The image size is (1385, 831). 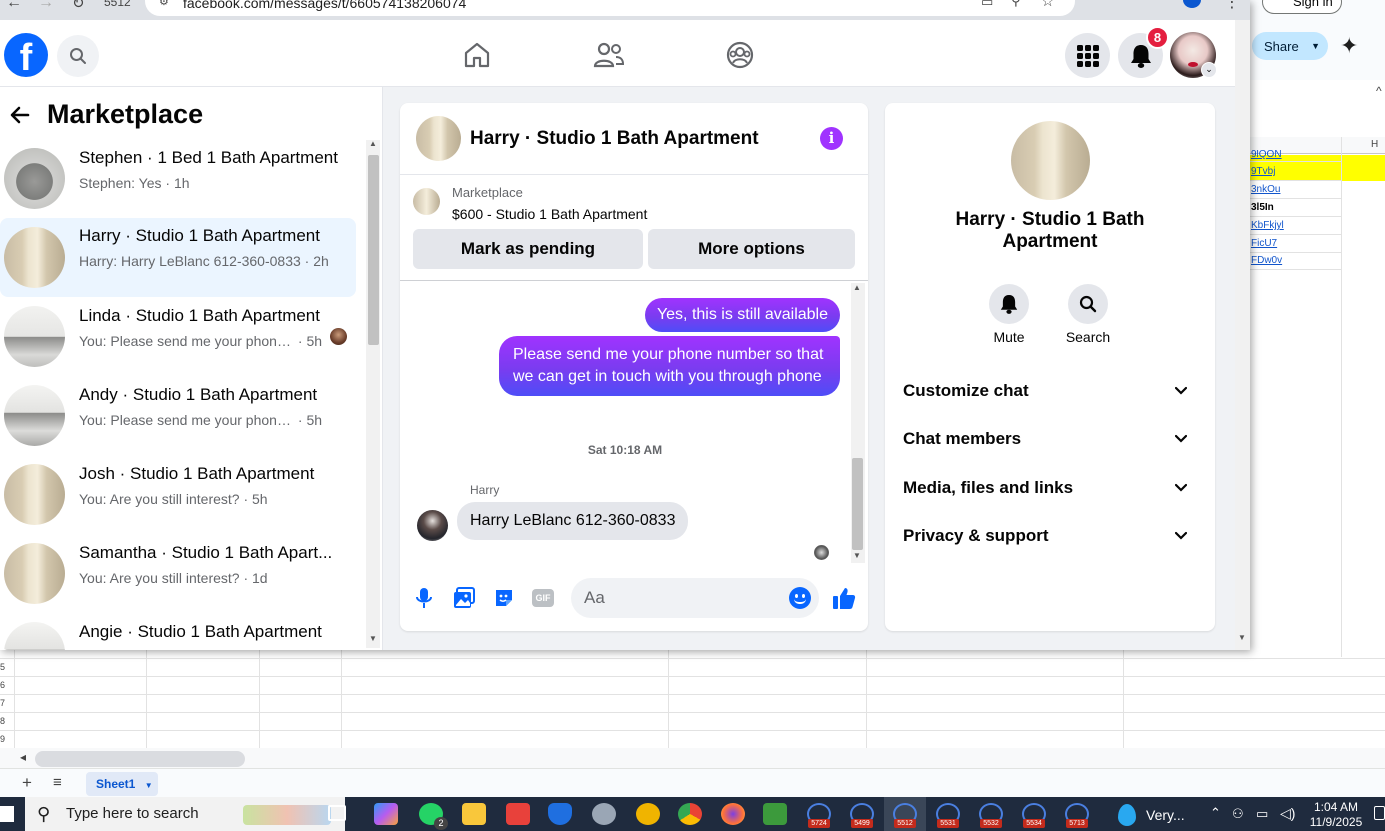 I want to click on chat-members-row: Chat members, so click(x=1050, y=439).